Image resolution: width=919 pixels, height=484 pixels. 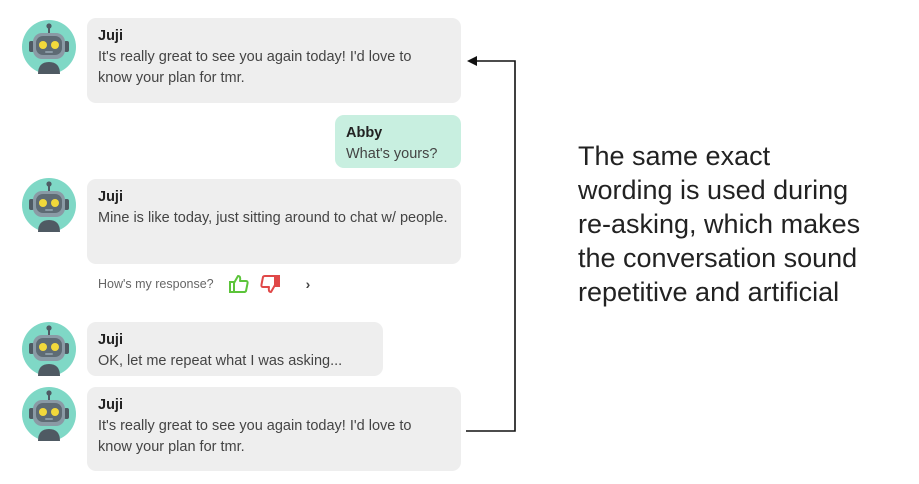 What do you see at coordinates (270, 284) in the screenshot?
I see `thumbs-down-icon` at bounding box center [270, 284].